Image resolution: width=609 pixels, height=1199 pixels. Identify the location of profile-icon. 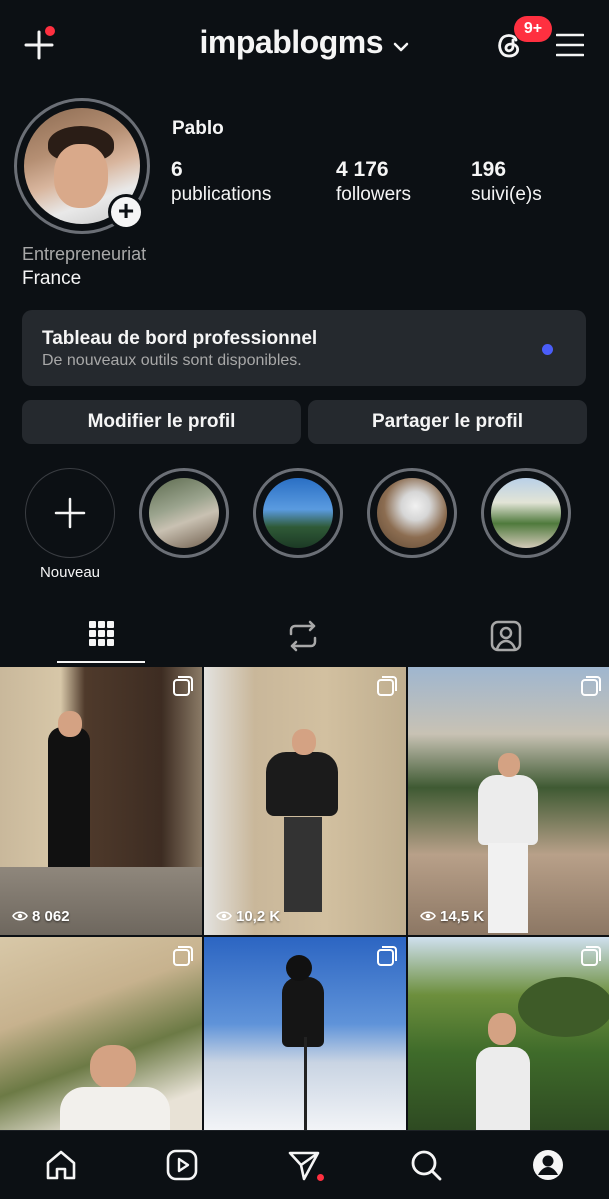
(548, 1165).